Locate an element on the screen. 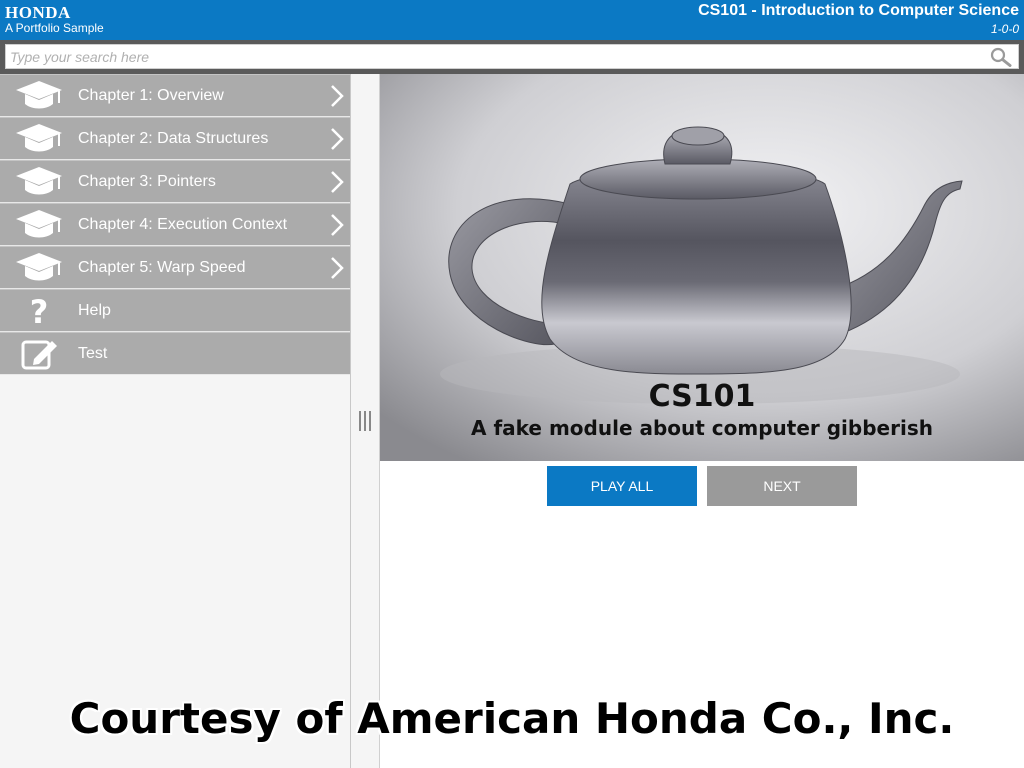  sidebar-item-label: Chapter 1: Overview is located at coordinates (151, 95).